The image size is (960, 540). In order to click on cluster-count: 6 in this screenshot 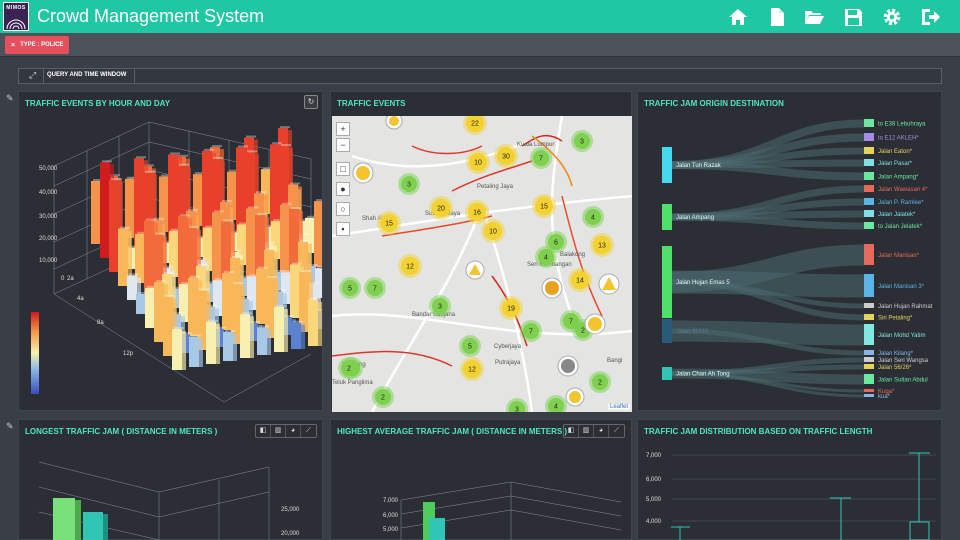, I will do `click(556, 243)`.